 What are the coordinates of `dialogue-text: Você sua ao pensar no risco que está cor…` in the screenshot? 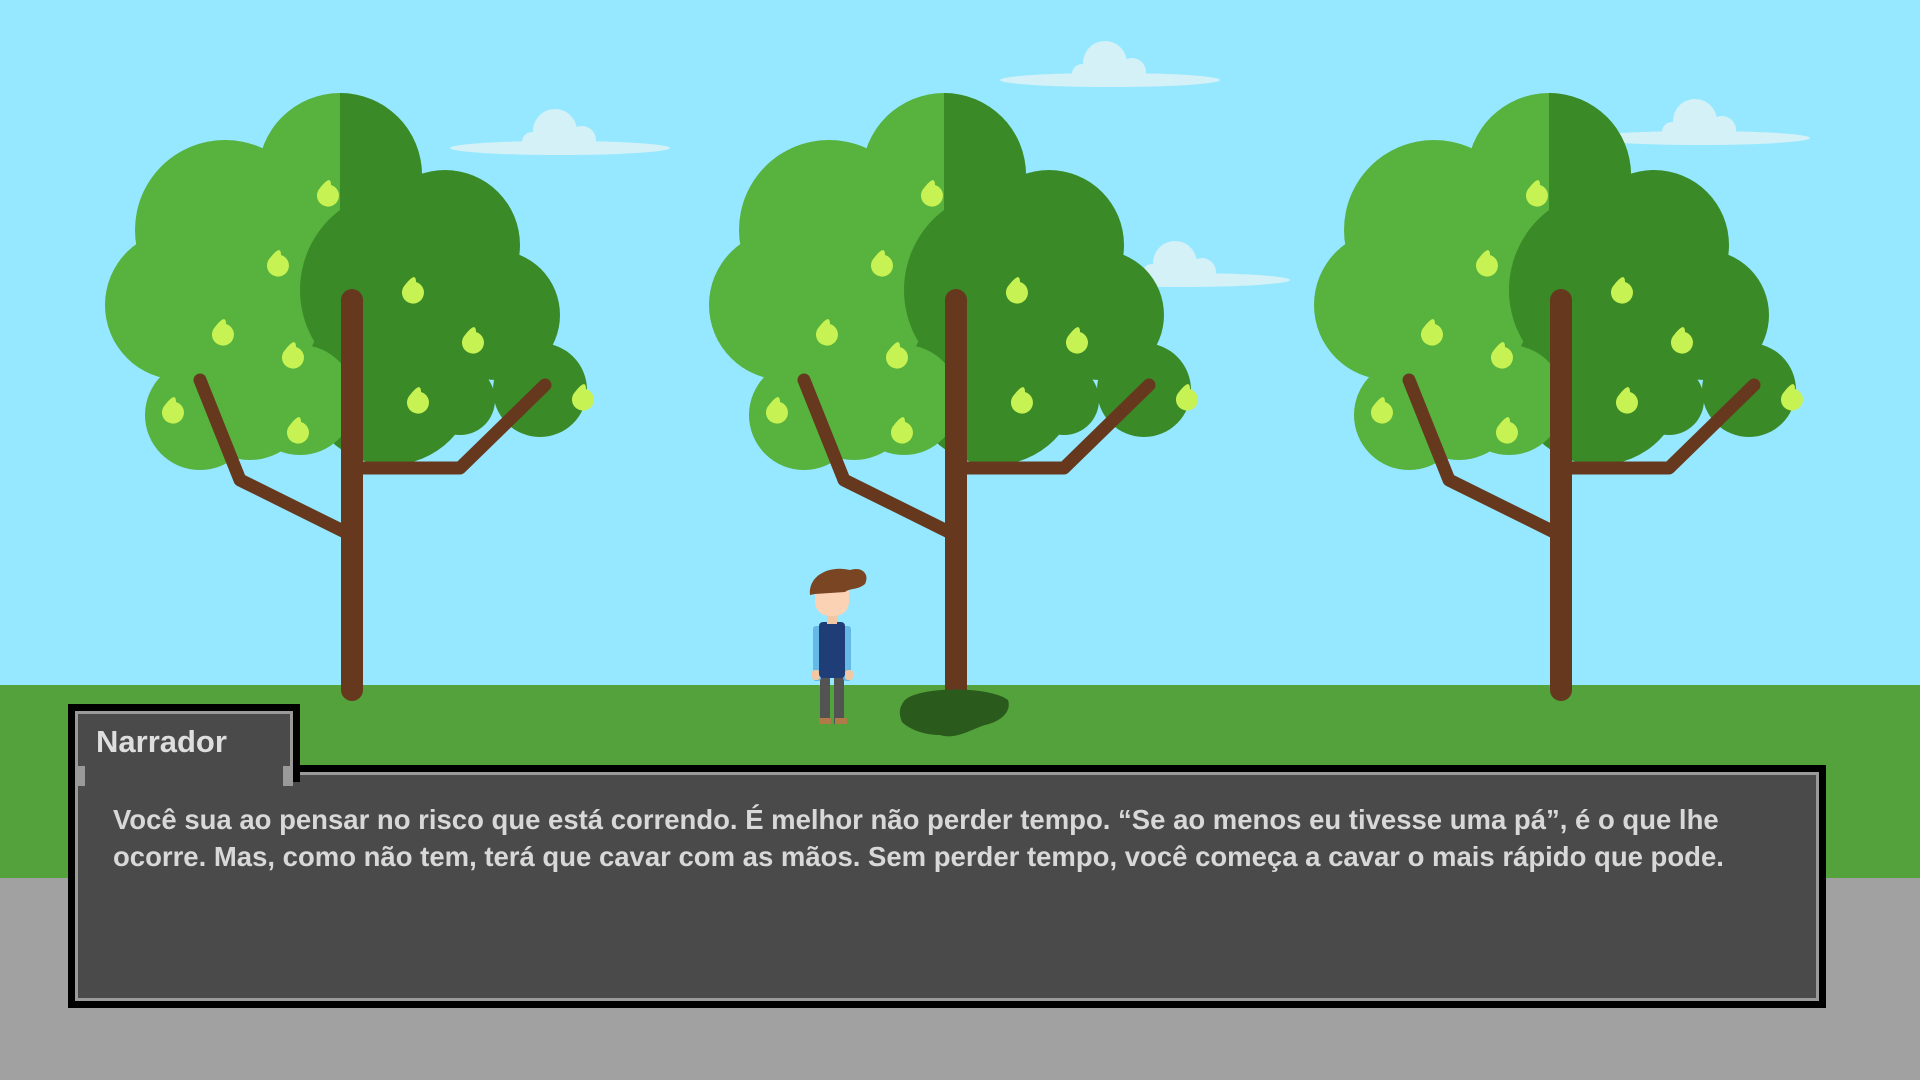 It's located at (918, 838).